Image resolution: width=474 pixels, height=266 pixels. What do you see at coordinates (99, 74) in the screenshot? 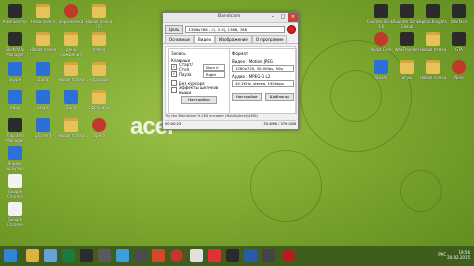
I see `desktop-icon: курсовая` at bounding box center [99, 74].